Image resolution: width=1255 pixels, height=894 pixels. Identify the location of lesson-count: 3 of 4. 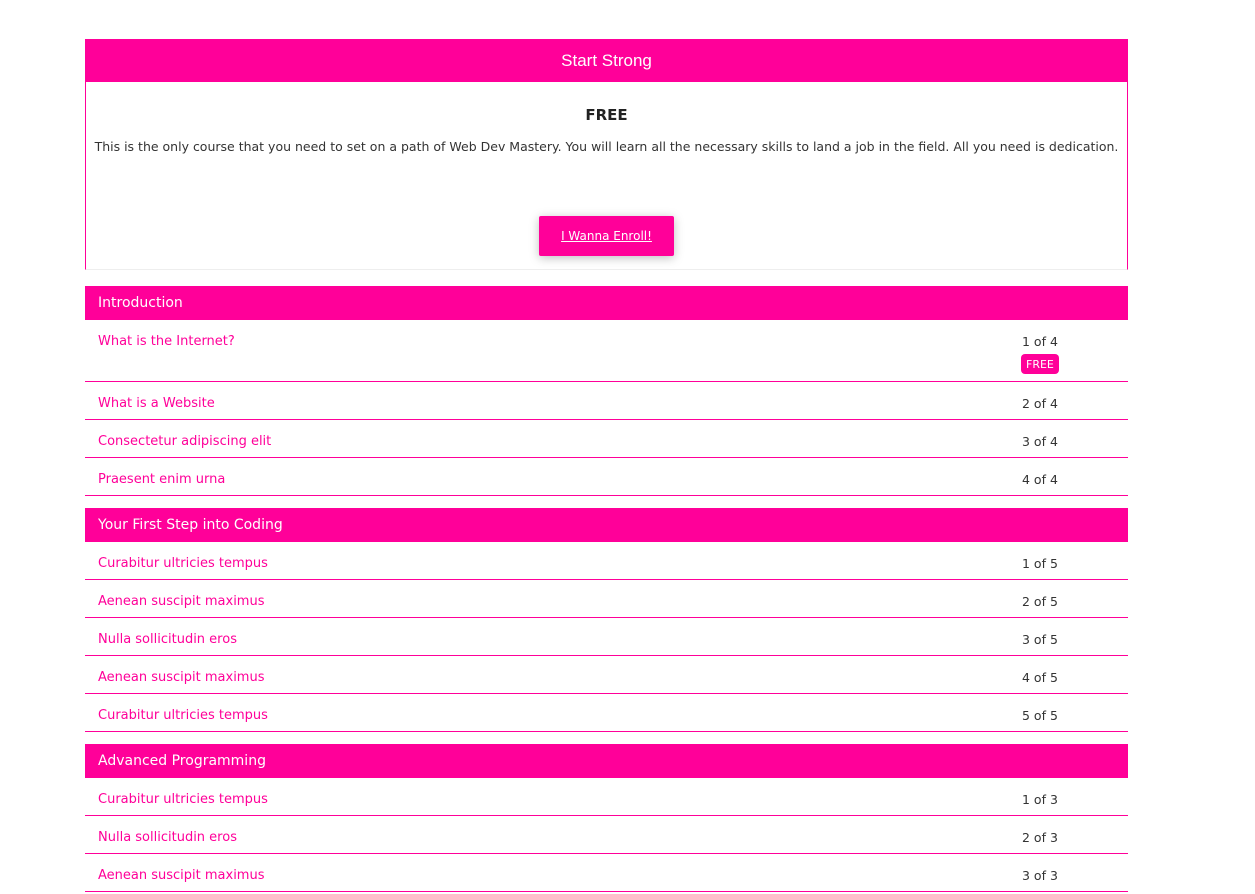
(1040, 441).